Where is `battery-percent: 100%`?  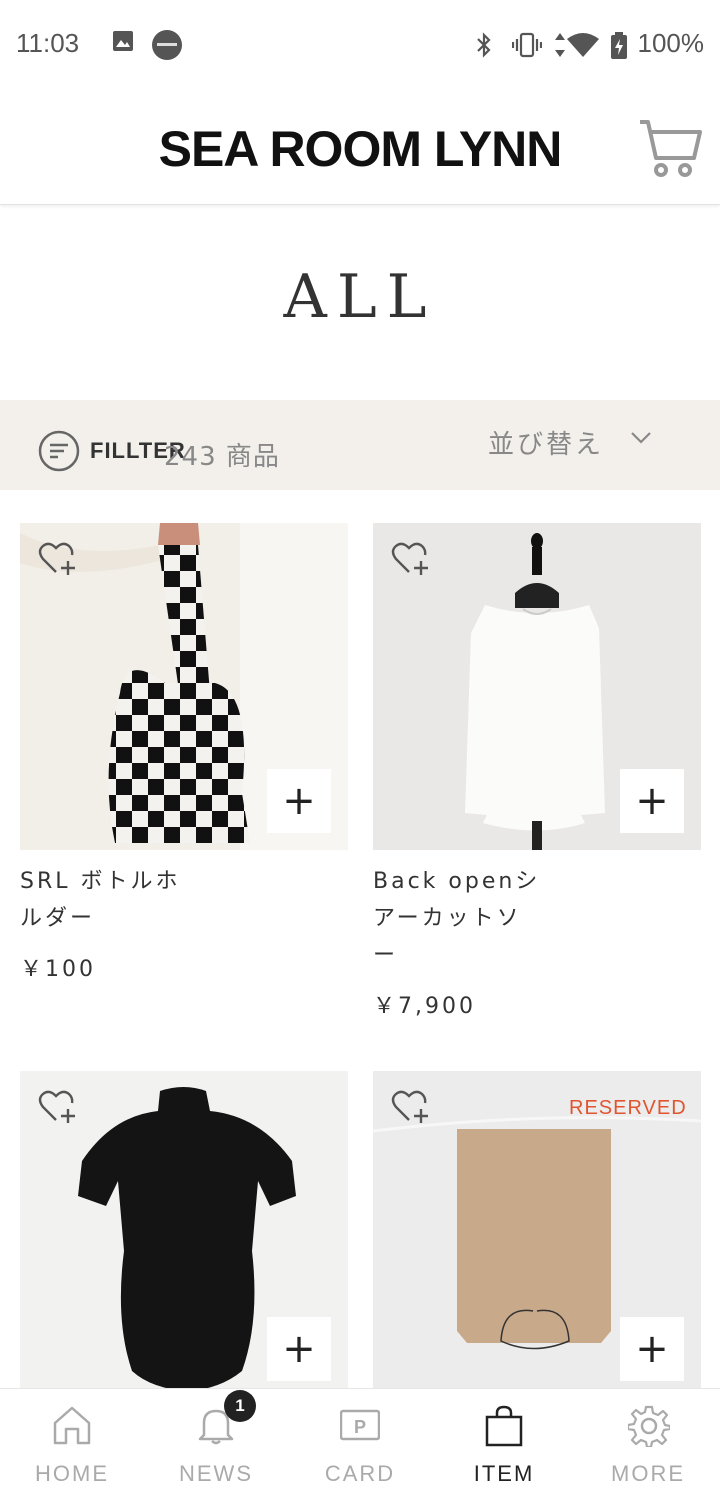 battery-percent: 100% is located at coordinates (671, 43).